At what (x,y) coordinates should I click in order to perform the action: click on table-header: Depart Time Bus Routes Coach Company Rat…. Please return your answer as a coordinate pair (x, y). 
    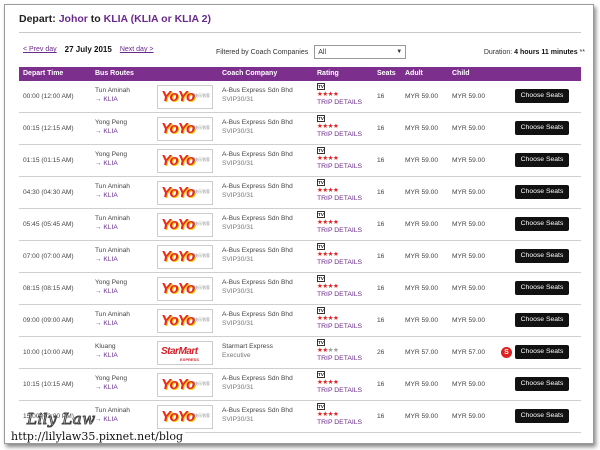
    Looking at the image, I should click on (300, 74).